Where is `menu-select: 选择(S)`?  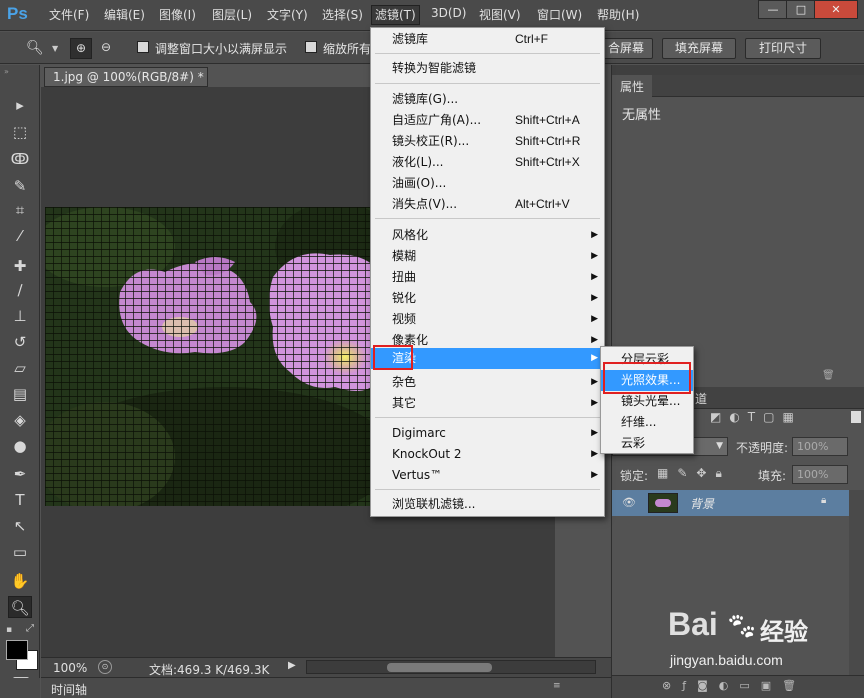 menu-select: 选择(S) is located at coordinates (342, 14).